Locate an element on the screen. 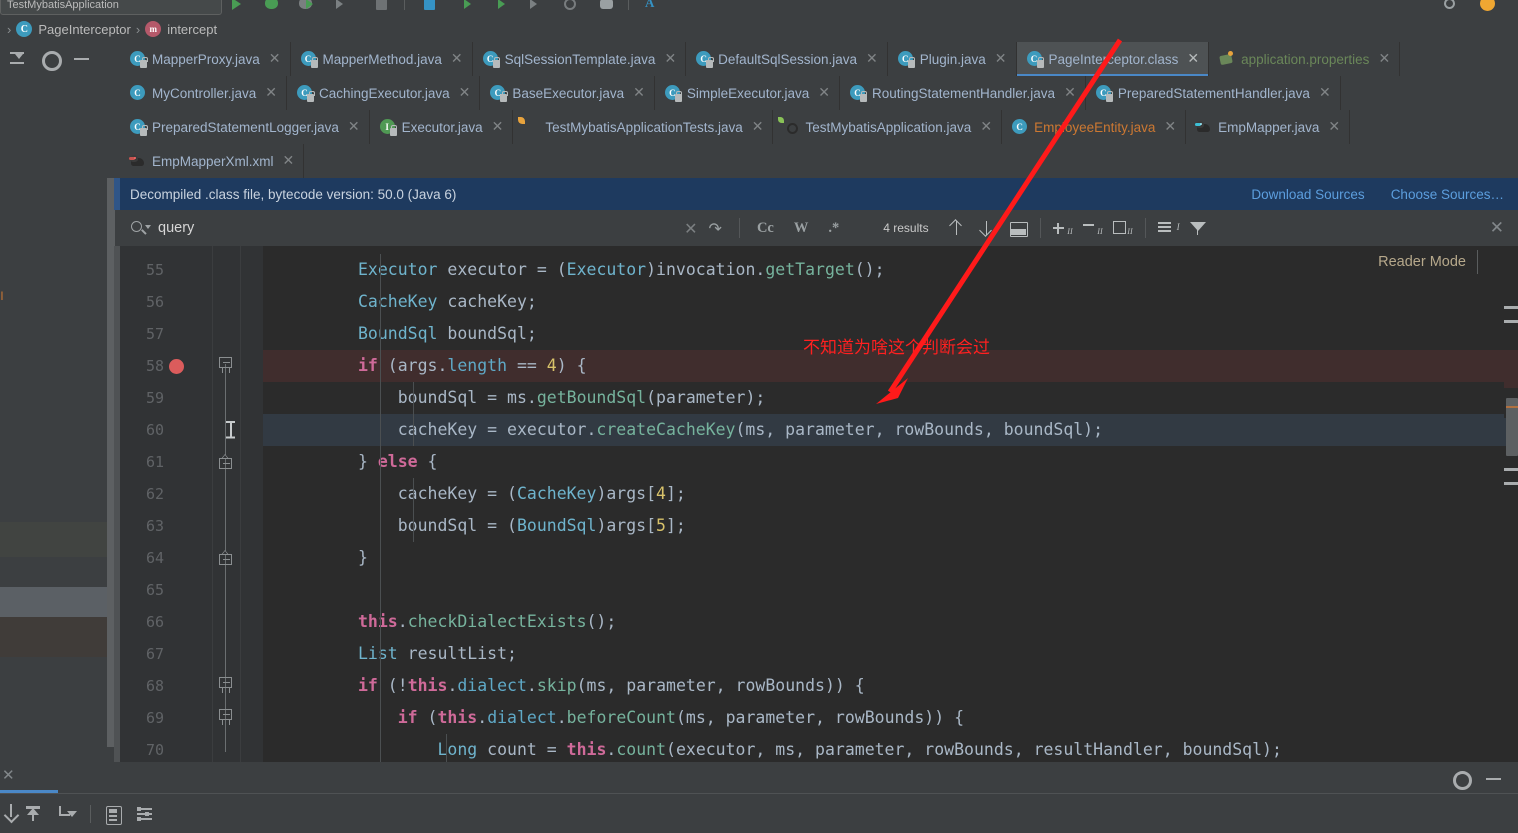 The width and height of the screenshot is (1518, 833). breakpoint-marker is located at coordinates (176, 366).